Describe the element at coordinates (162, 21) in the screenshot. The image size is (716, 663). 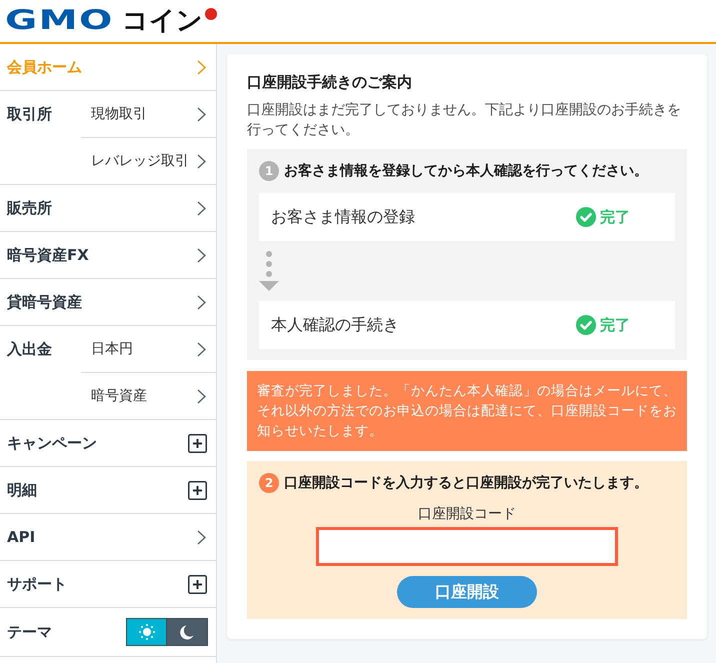
I see `brand-logo-katakana: コイン` at that location.